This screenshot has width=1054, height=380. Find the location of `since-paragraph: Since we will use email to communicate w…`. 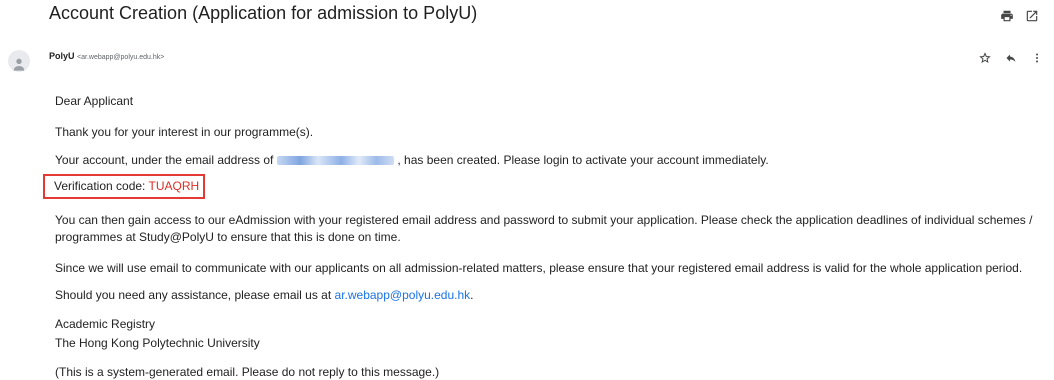

since-paragraph: Since we will use email to communicate w… is located at coordinates (539, 268).